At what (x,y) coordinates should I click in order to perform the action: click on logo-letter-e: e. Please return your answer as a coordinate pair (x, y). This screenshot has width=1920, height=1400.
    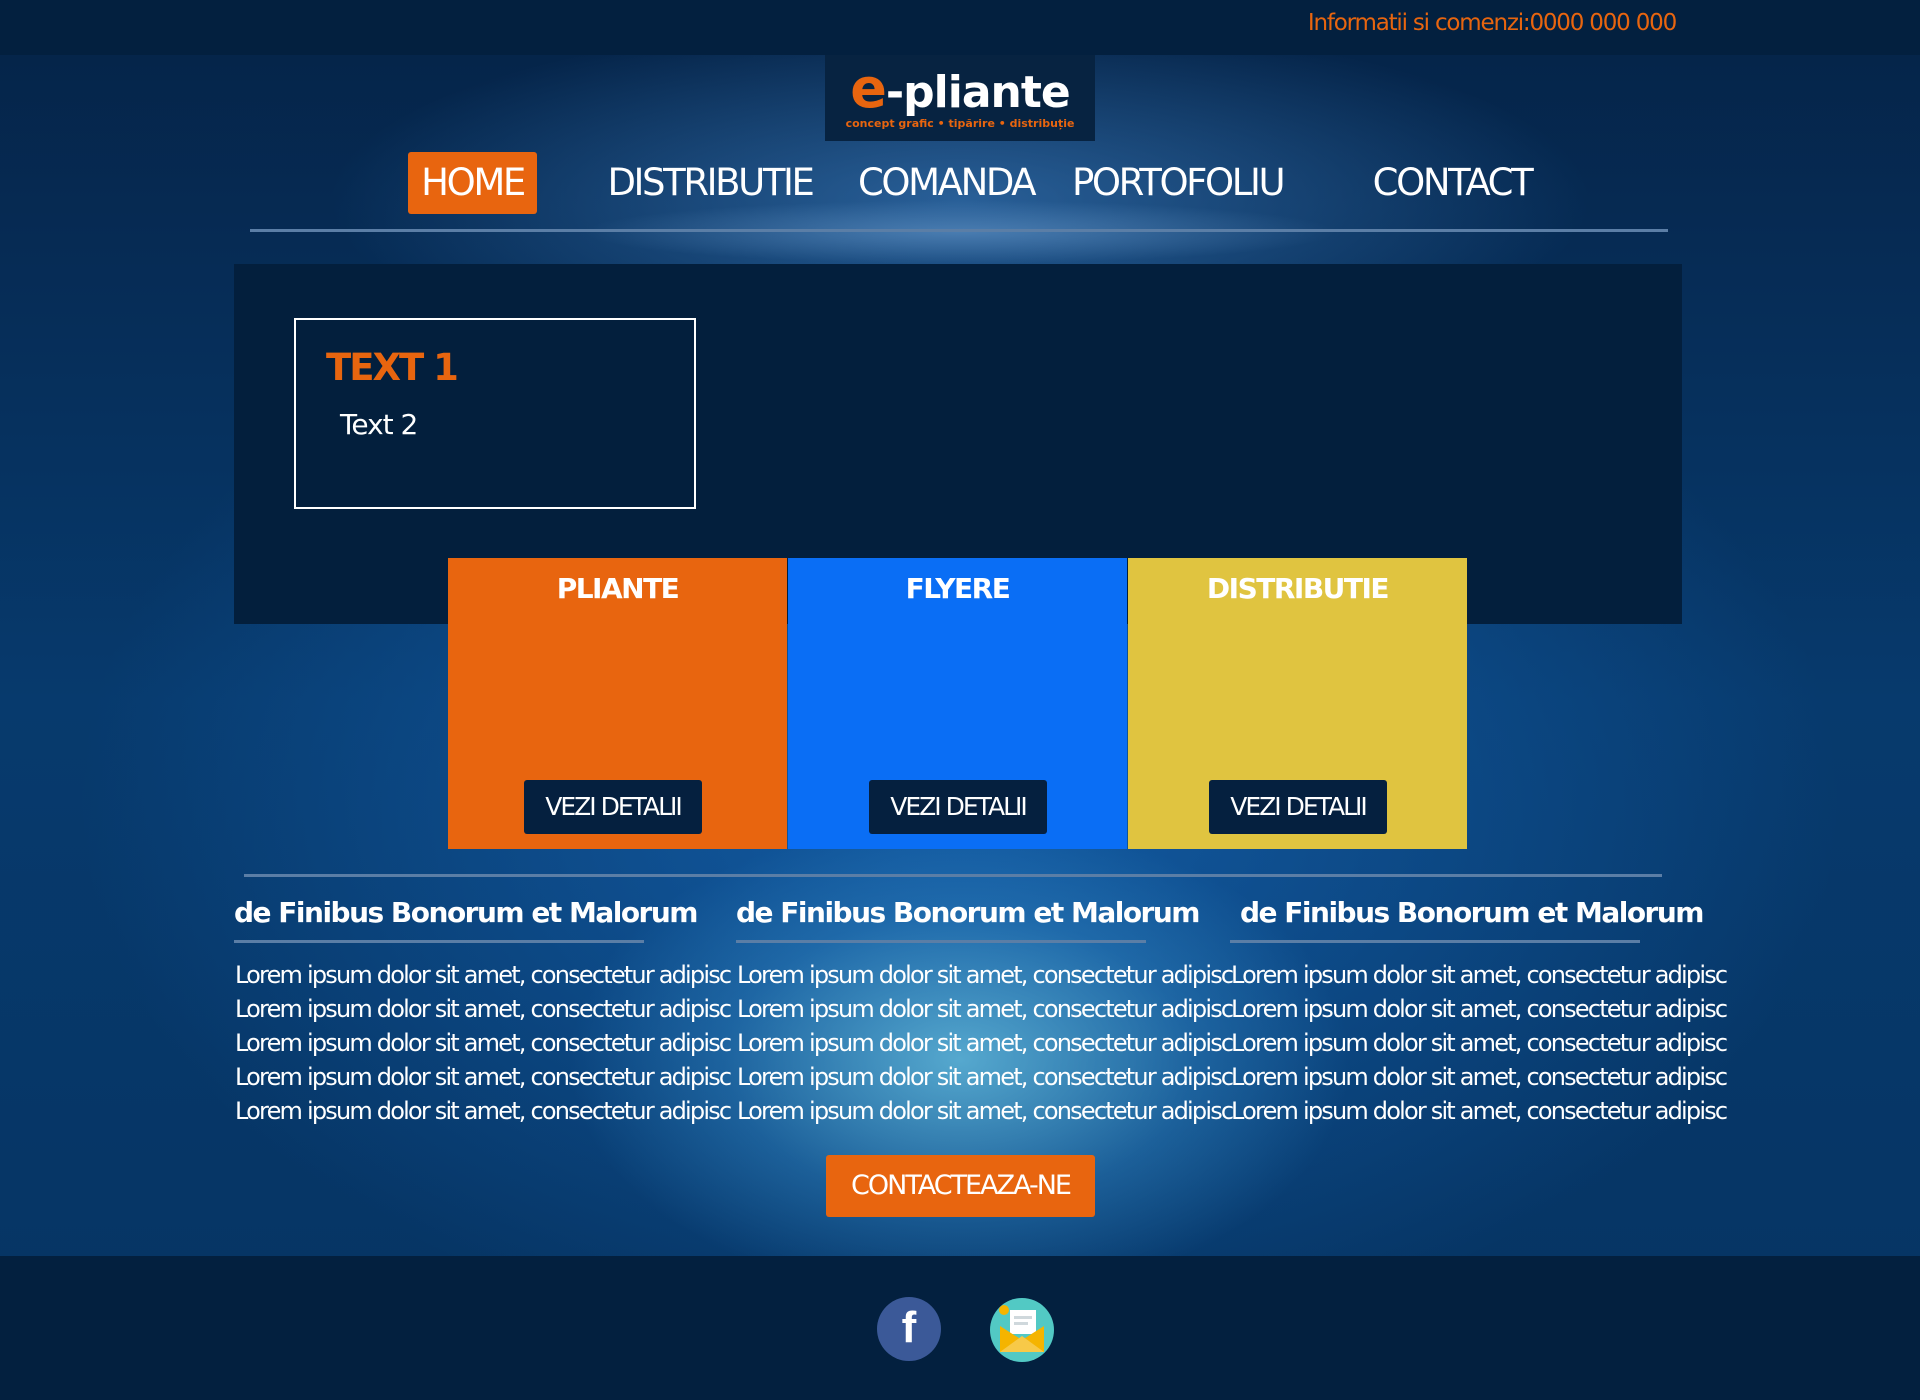
    Looking at the image, I should click on (868, 88).